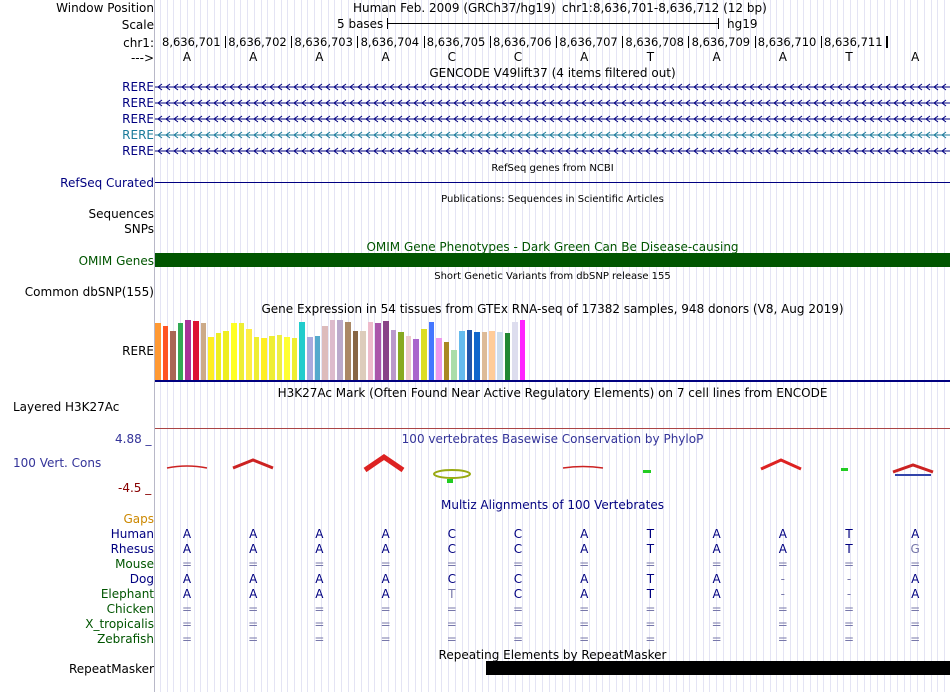 This screenshot has height=692, width=950. Describe the element at coordinates (107, 183) in the screenshot. I see `refseq-label: RefSeq Curated` at that location.